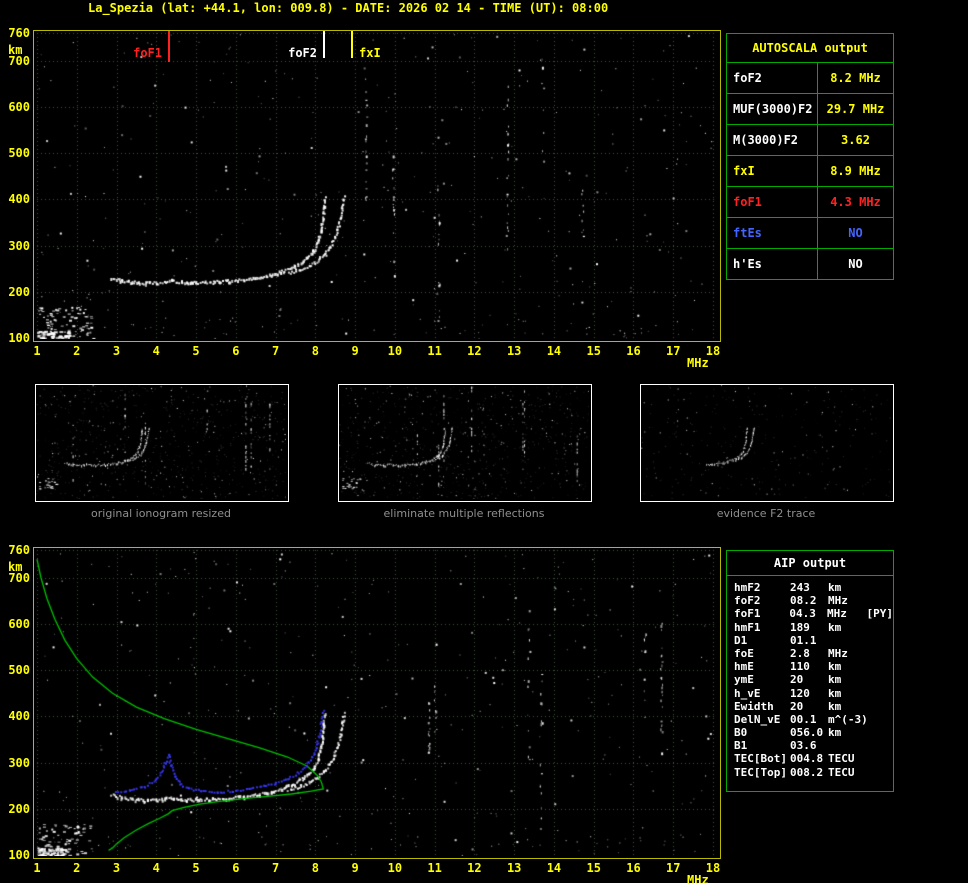 The width and height of the screenshot is (968, 883). I want to click on x-tick-label-bottom: 2, so click(77, 868).